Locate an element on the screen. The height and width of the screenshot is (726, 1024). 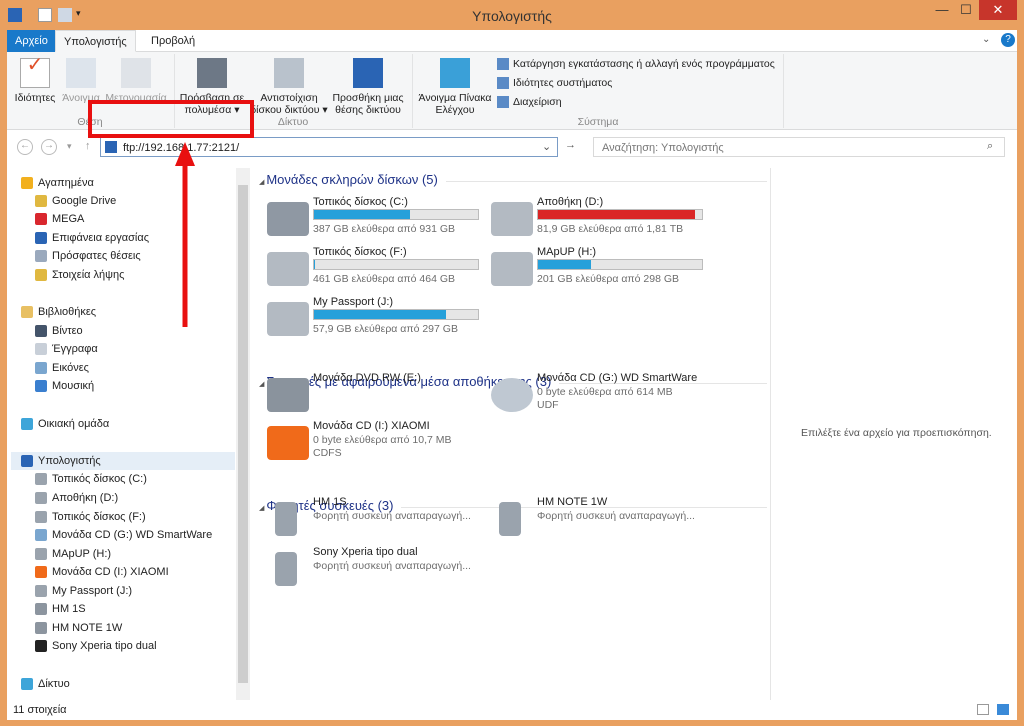
system-properties-icon is located at coordinates (503, 83).